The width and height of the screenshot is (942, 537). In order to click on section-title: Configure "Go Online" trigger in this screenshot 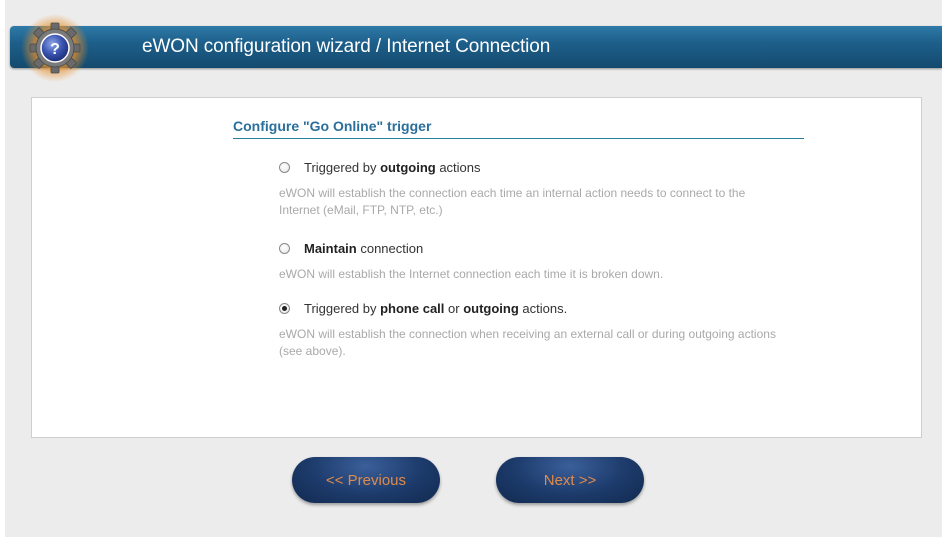, I will do `click(518, 128)`.